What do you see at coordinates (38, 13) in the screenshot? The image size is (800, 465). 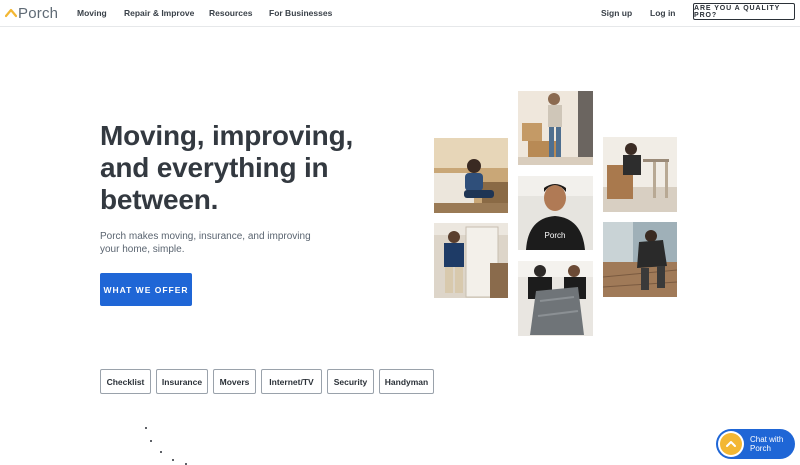 I see `logo-text: Porch` at bounding box center [38, 13].